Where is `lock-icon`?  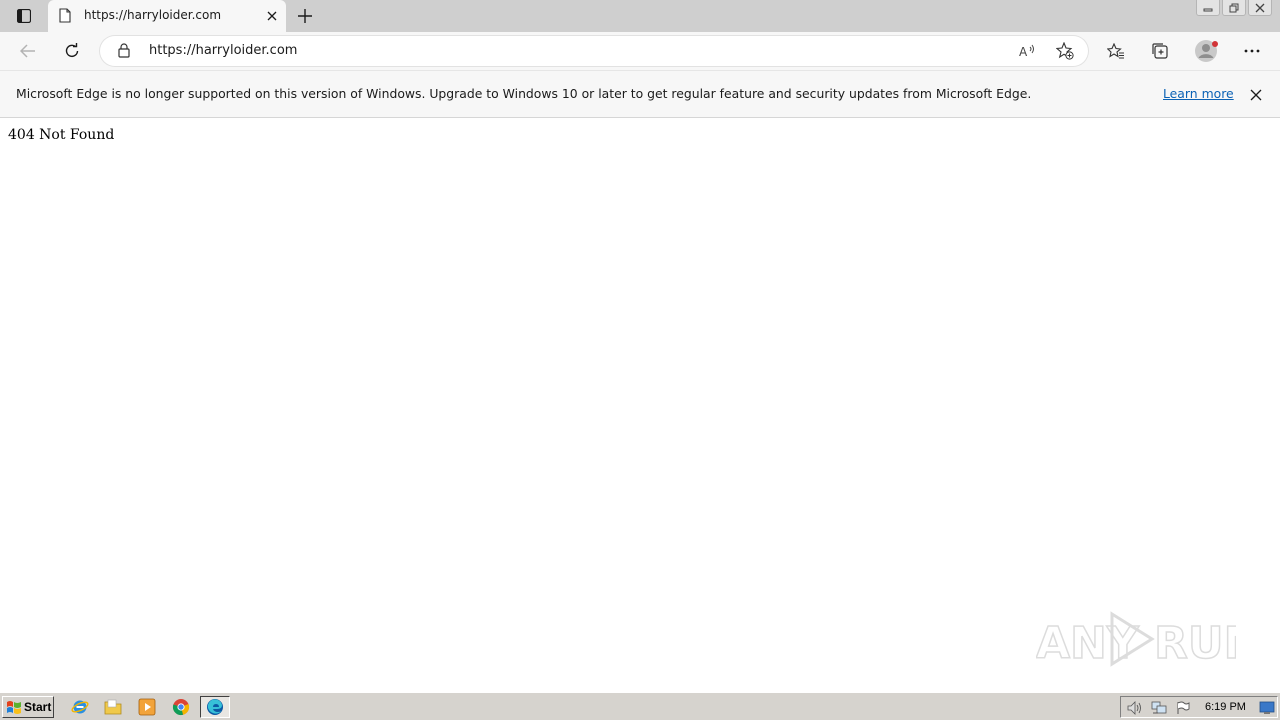
lock-icon is located at coordinates (124, 52).